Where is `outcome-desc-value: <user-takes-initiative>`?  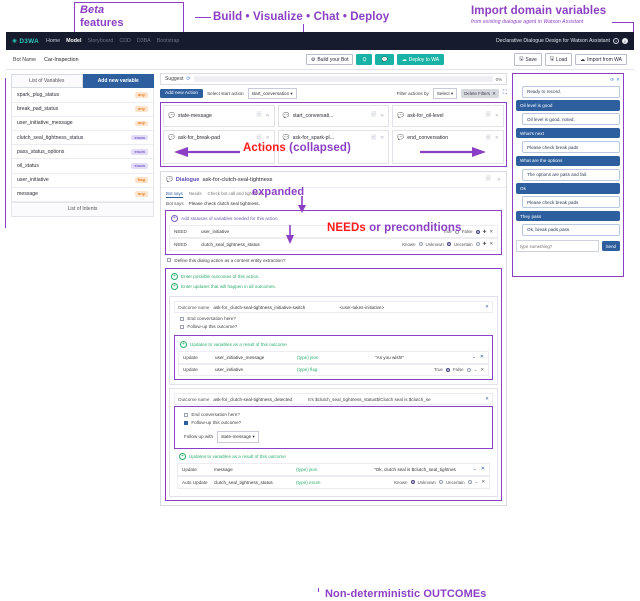
outcome-desc-value: <user-takes-initiative> is located at coordinates (410, 307).